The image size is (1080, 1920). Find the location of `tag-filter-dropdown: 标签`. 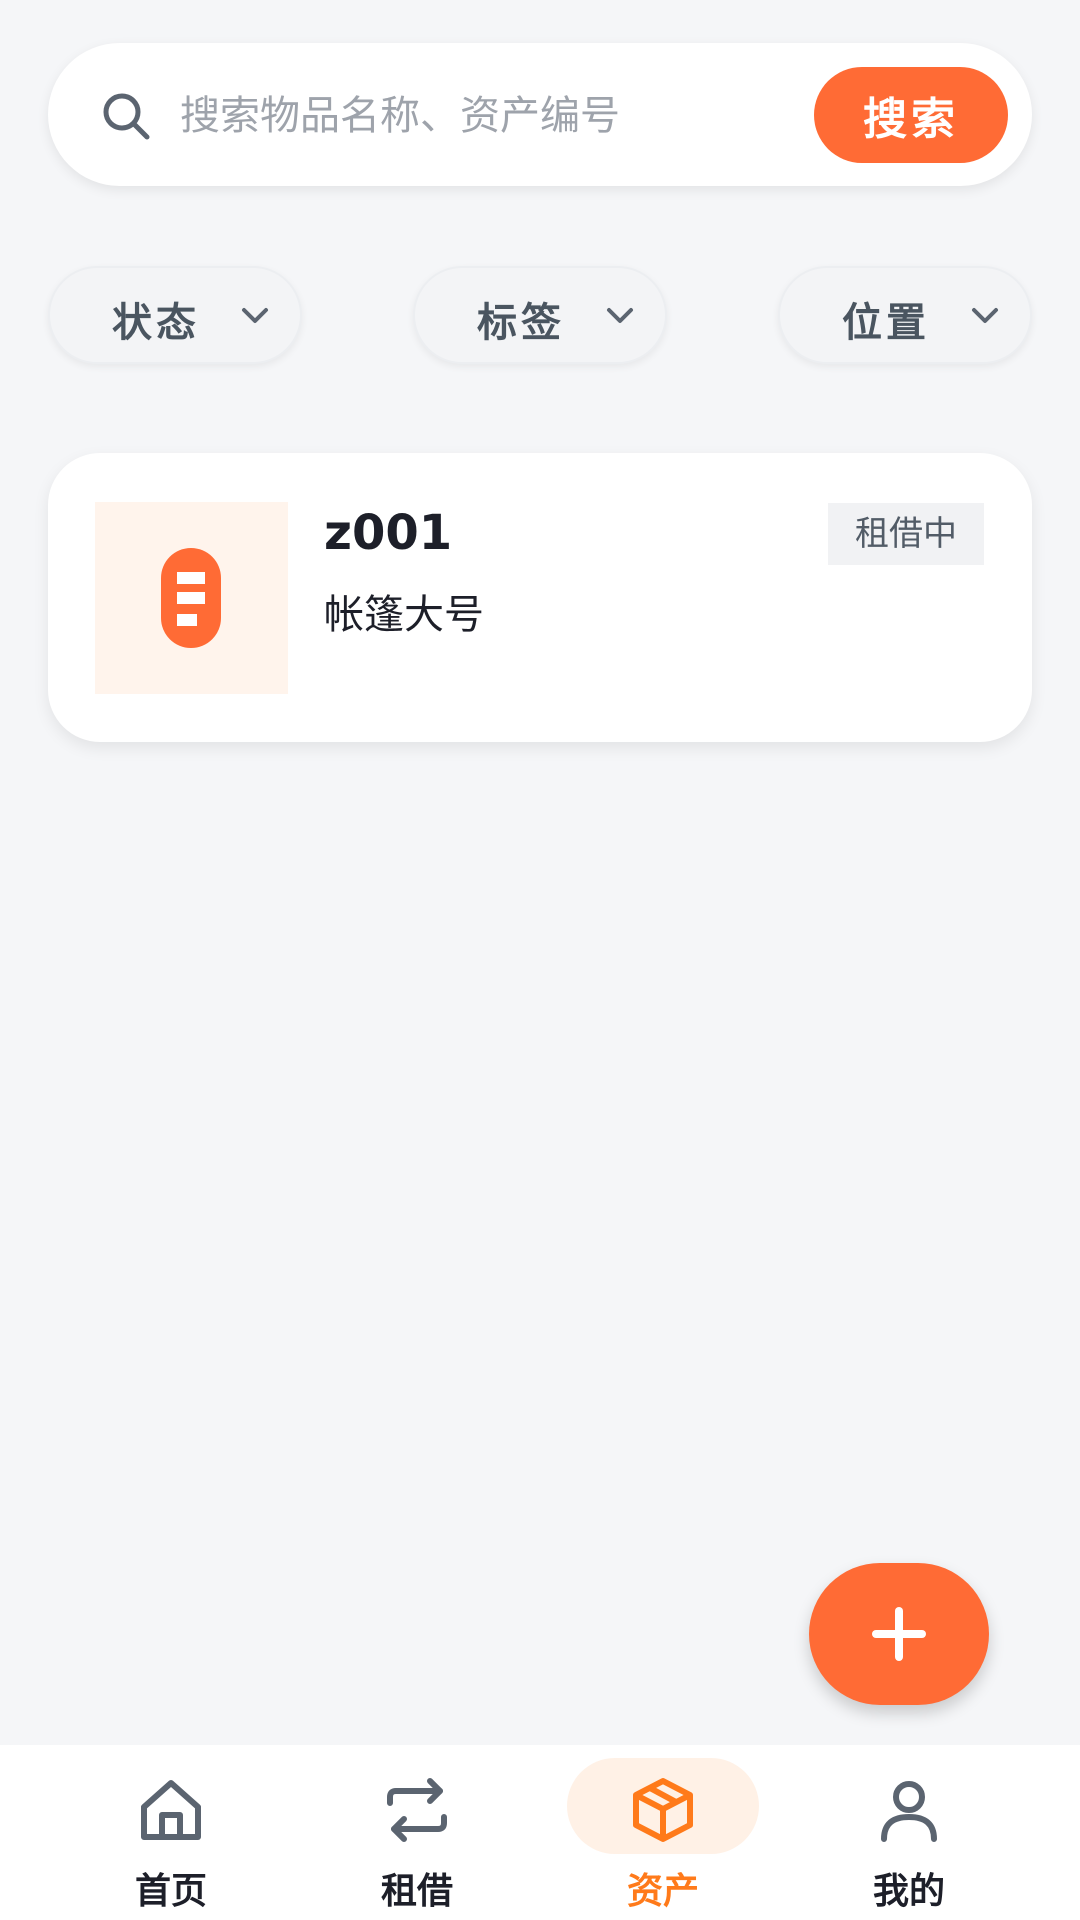

tag-filter-dropdown: 标签 is located at coordinates (540, 315).